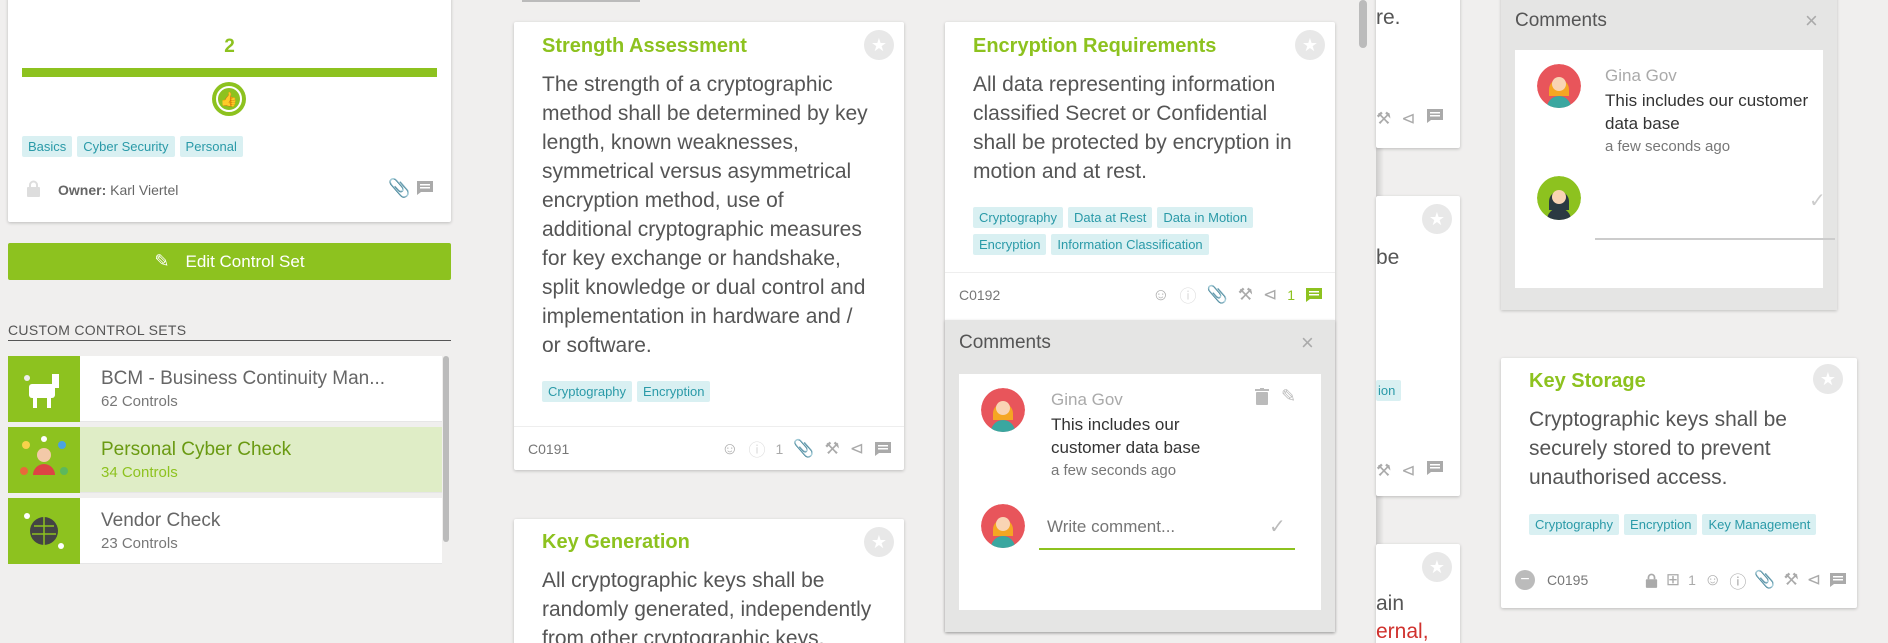 The image size is (1888, 643). Describe the element at coordinates (644, 46) in the screenshot. I see `card-title: Strength Assessment` at that location.